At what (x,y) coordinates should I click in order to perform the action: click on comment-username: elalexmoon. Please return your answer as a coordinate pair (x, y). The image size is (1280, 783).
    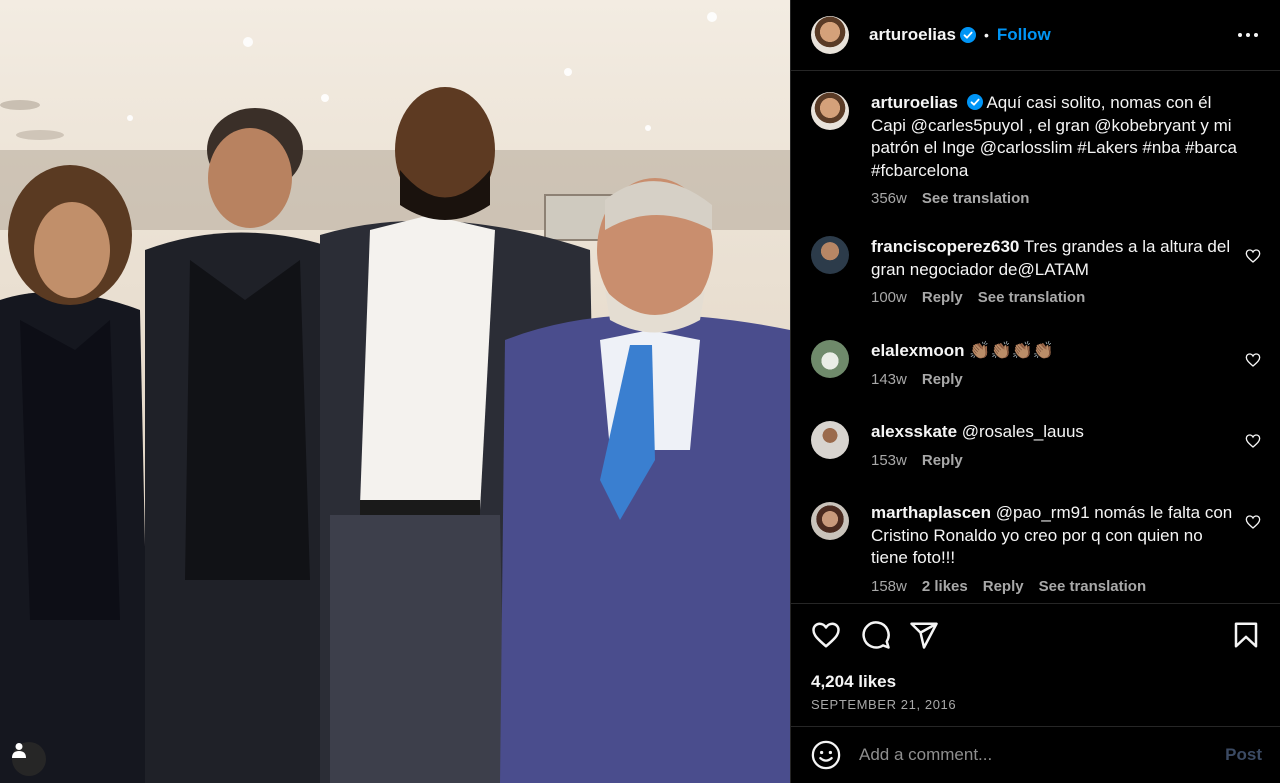
    Looking at the image, I should click on (918, 350).